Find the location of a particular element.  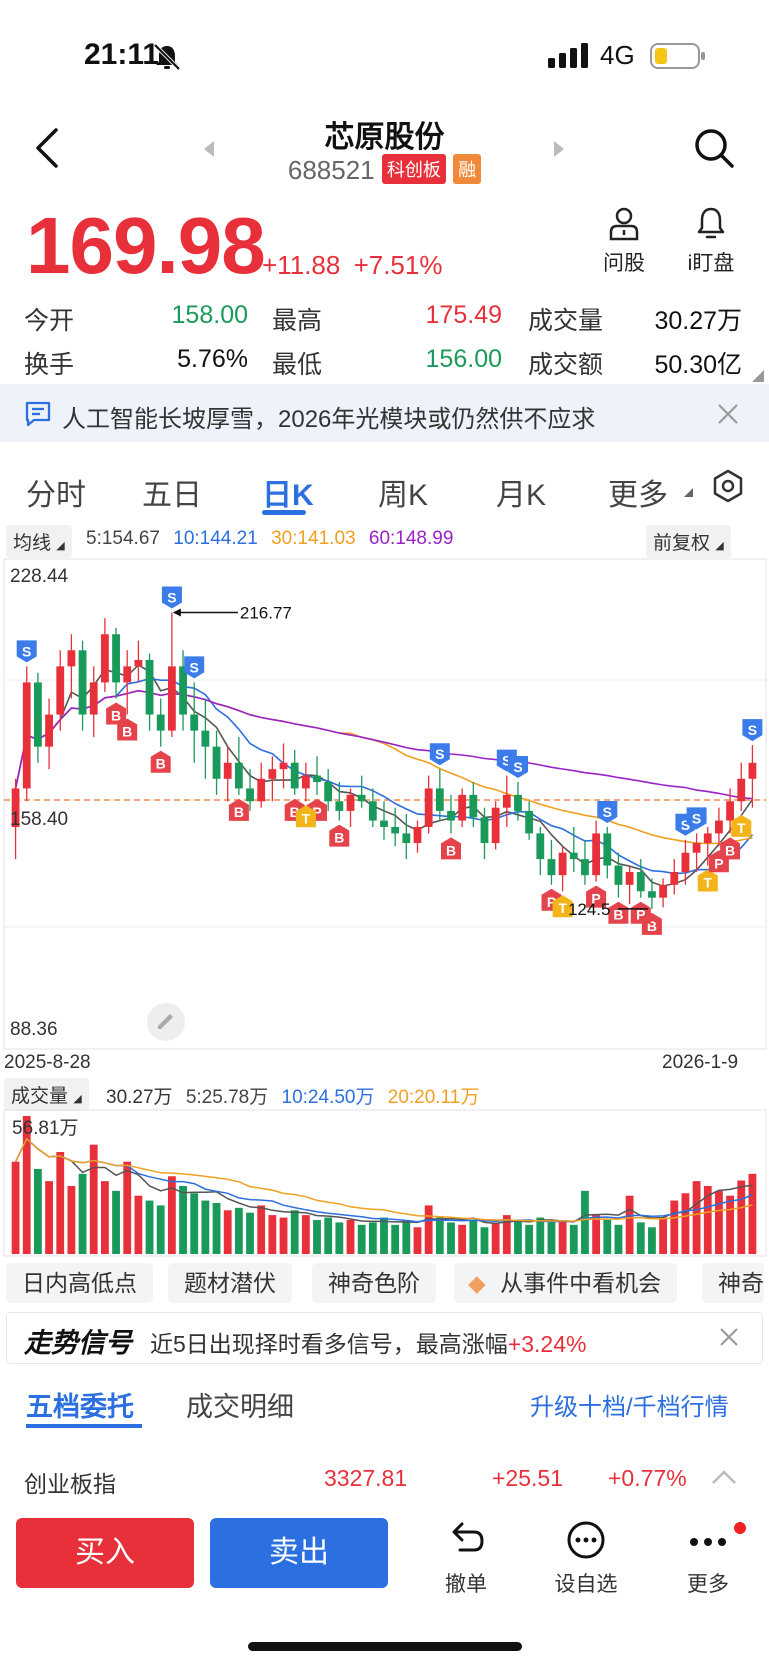

tab-trade-details: 成交明细 is located at coordinates (240, 1404).